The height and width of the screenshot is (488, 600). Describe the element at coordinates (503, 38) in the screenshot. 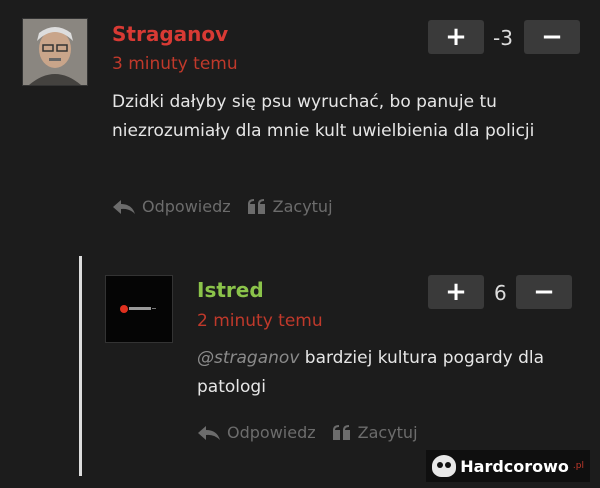

I see `comment-score: -3` at that location.